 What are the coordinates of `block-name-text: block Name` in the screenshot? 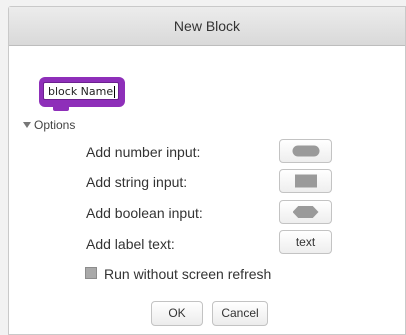 It's located at (81, 91).